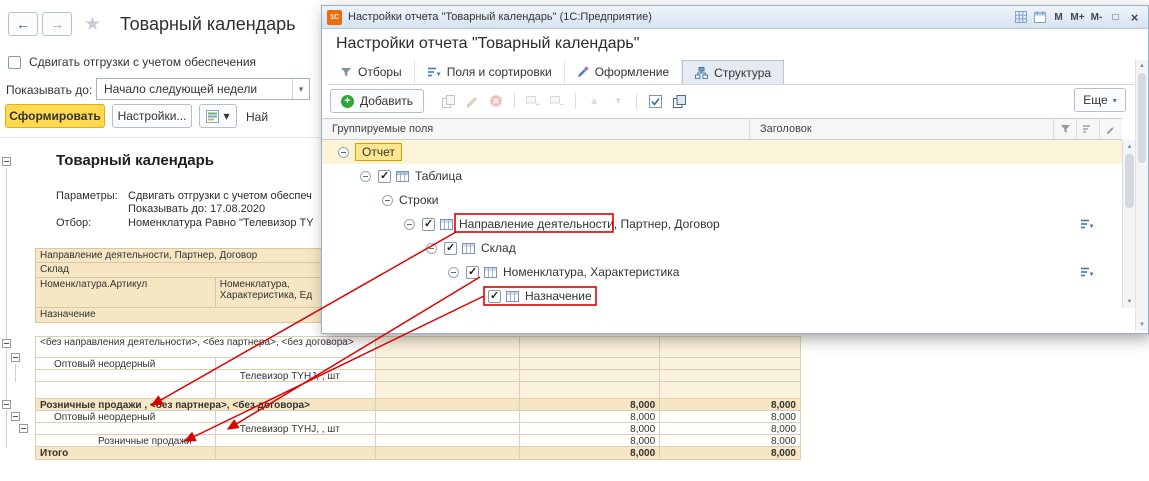  I want to click on form-scrollbar: ▲ ▼, so click(1141, 195).